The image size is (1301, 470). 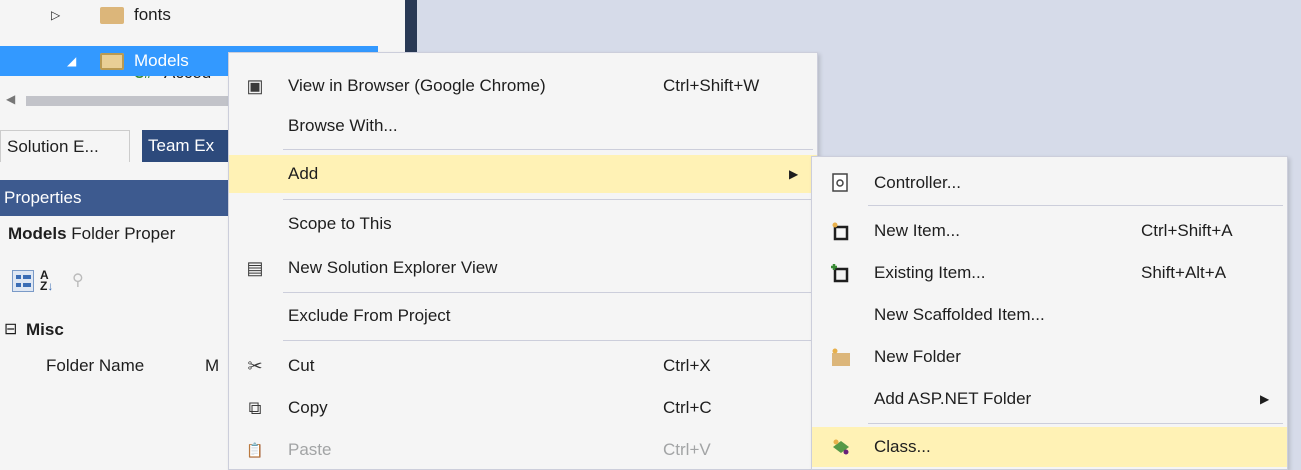 What do you see at coordinates (711, 85) in the screenshot?
I see `menu-item-shortcut: Ctrl+Shift+W` at bounding box center [711, 85].